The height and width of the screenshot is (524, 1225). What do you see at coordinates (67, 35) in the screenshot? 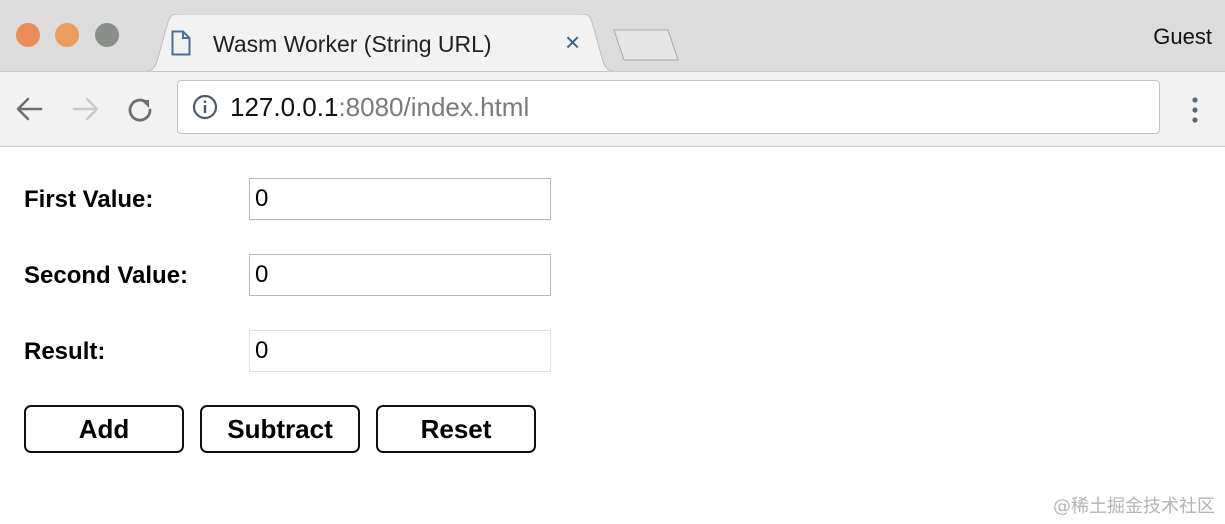
I see `window-minimize-button` at bounding box center [67, 35].